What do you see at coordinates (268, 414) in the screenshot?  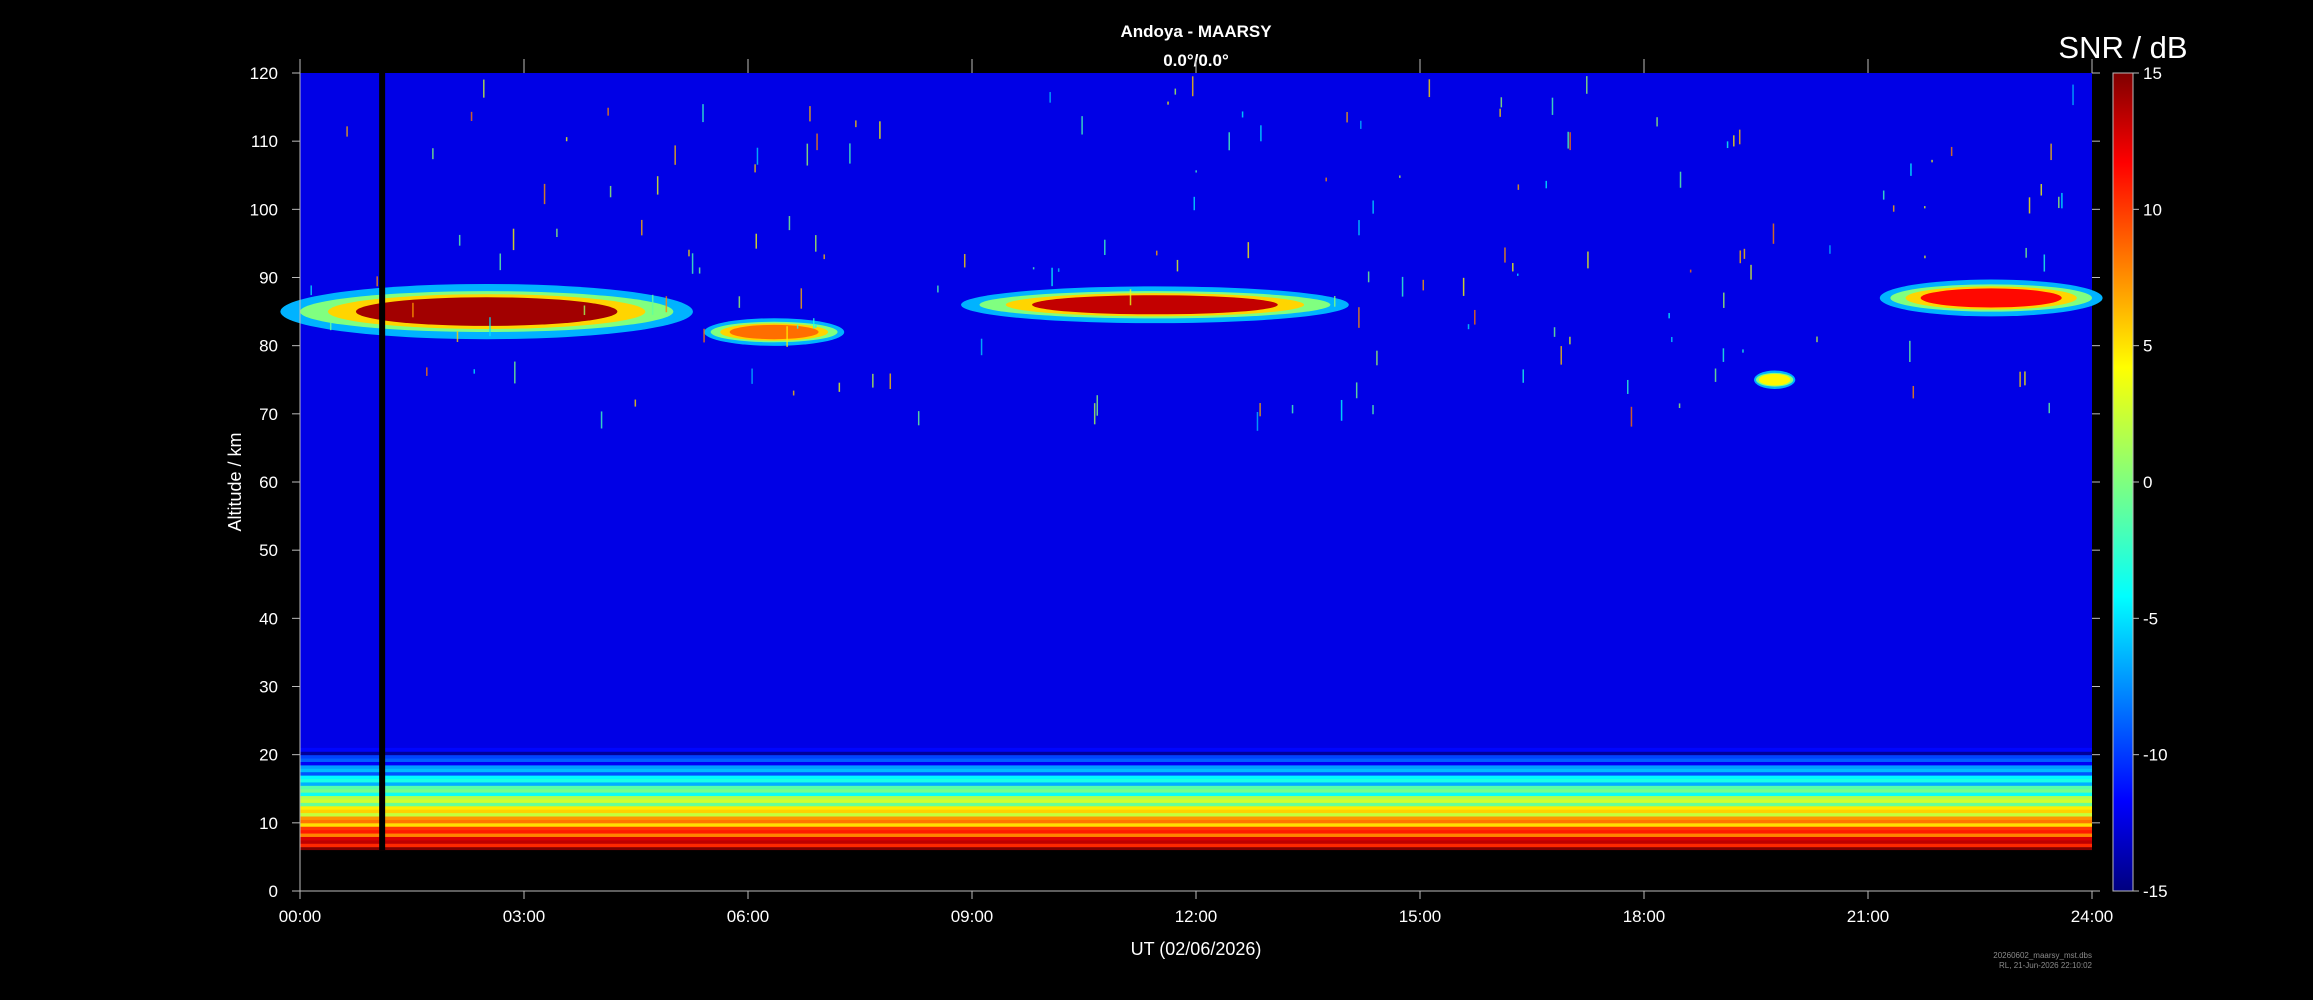 I see `y-tick-label: 70` at bounding box center [268, 414].